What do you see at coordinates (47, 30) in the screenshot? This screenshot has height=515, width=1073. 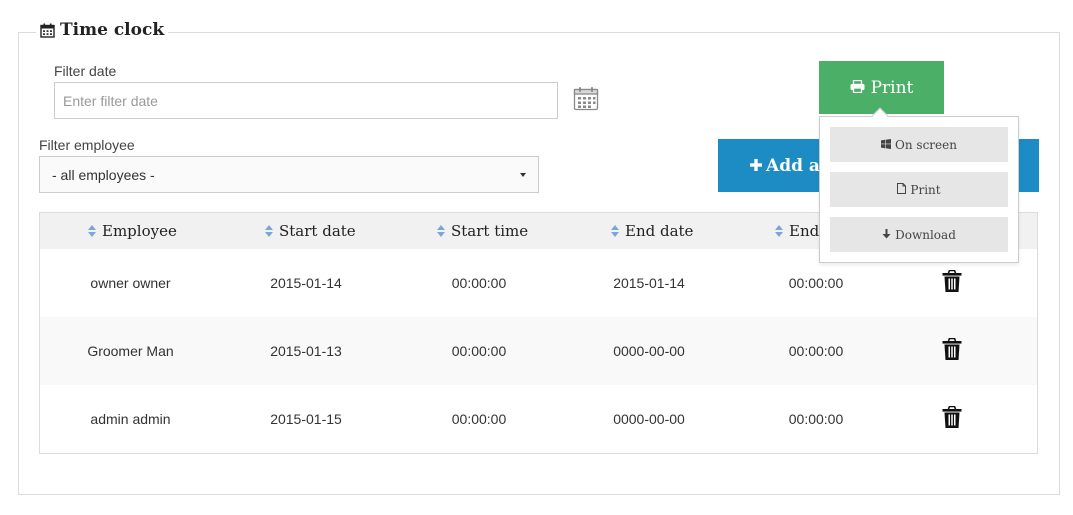 I see `calendar-icon` at bounding box center [47, 30].